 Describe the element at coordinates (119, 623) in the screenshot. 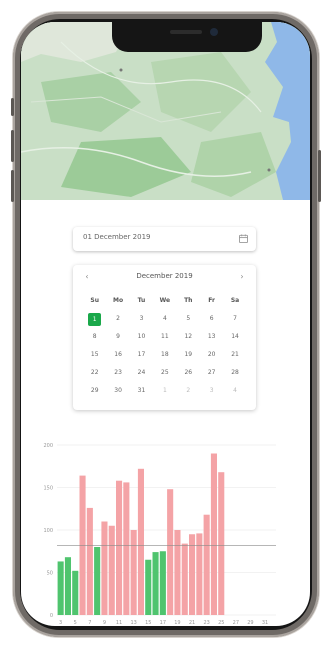

I see `x-tick-label: 11` at that location.